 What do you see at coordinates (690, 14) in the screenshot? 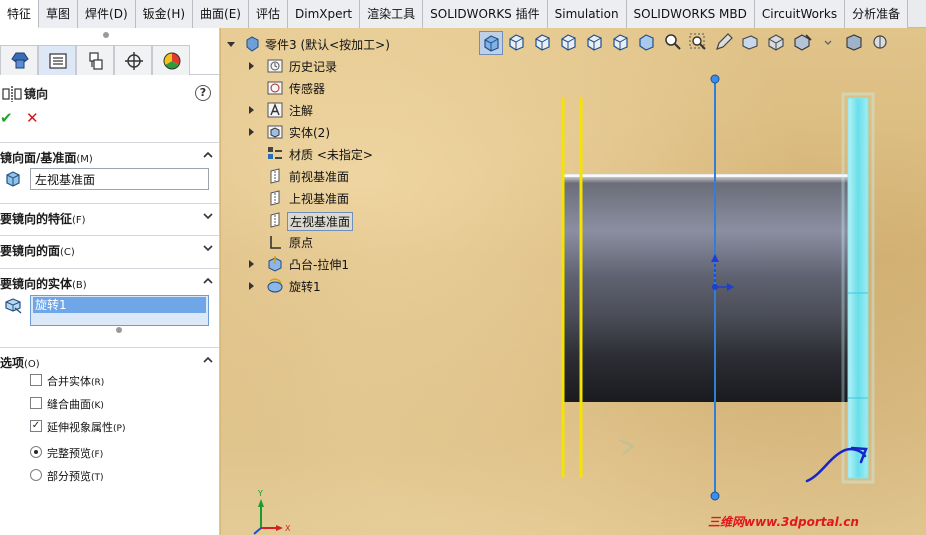
I see `tab-solidworks-mbd: SOLIDWORKS MBD` at bounding box center [690, 14].